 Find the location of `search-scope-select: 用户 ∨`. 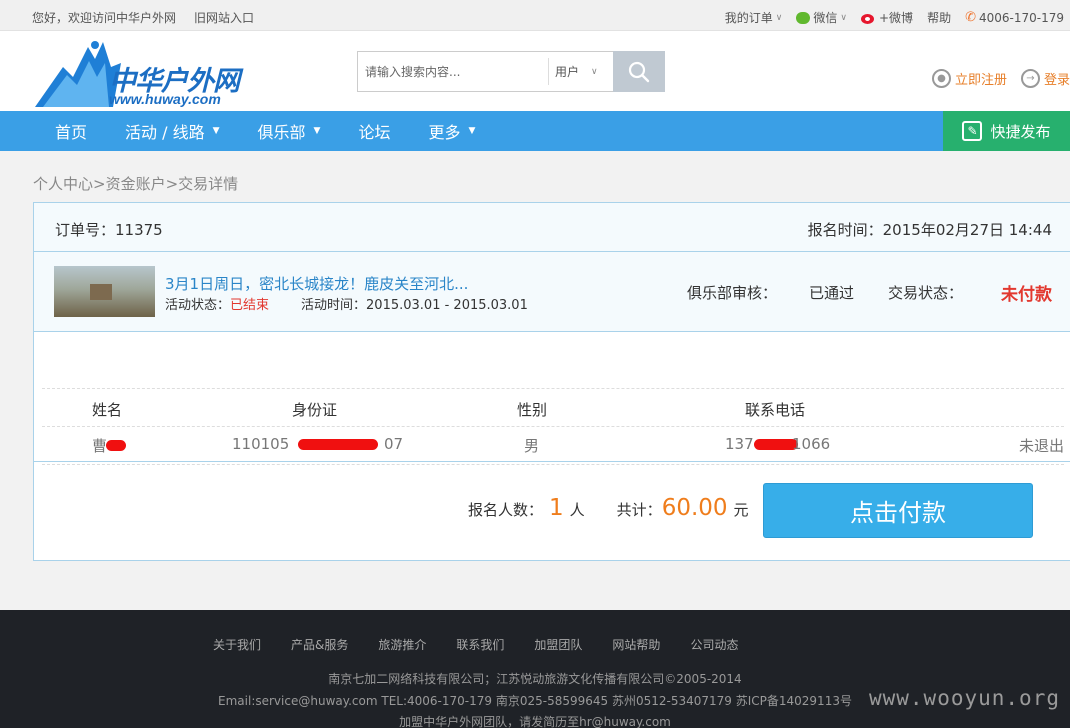

search-scope-select: 用户 ∨ is located at coordinates (580, 71).